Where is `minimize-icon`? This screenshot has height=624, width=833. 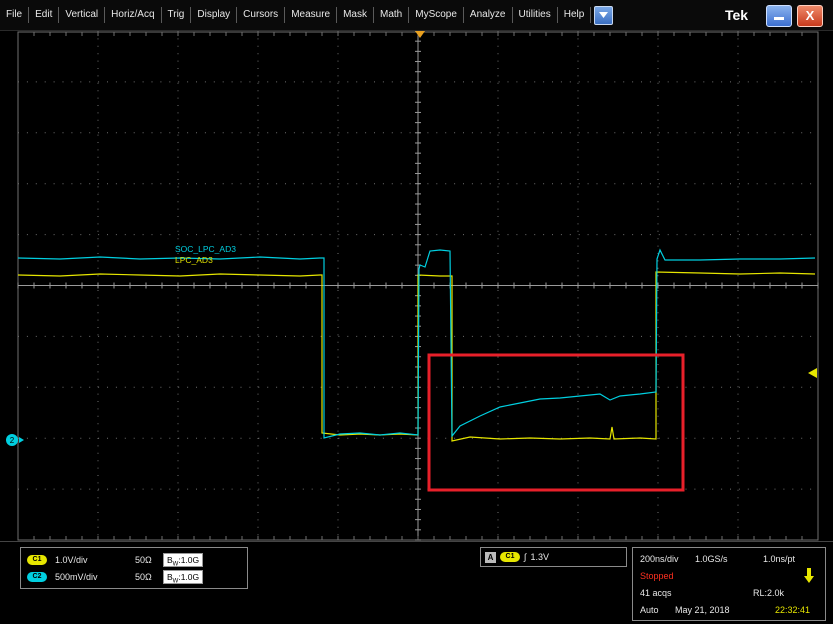
minimize-icon is located at coordinates (779, 18).